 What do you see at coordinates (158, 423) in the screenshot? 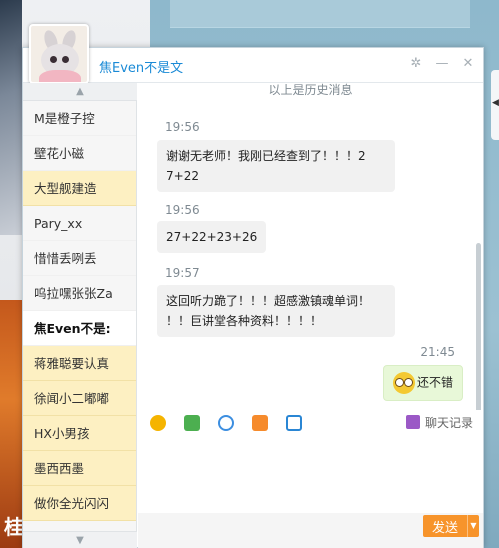
I see `emoji-icon` at bounding box center [158, 423].